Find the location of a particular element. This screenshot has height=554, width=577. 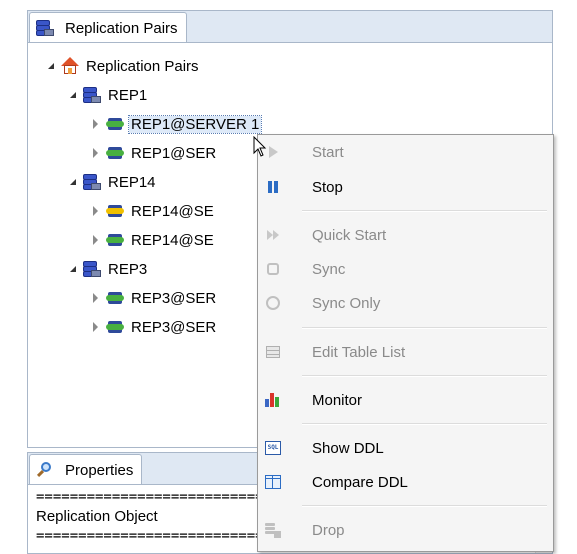

tree-group-rep1: REP1 is located at coordinates (108, 95).